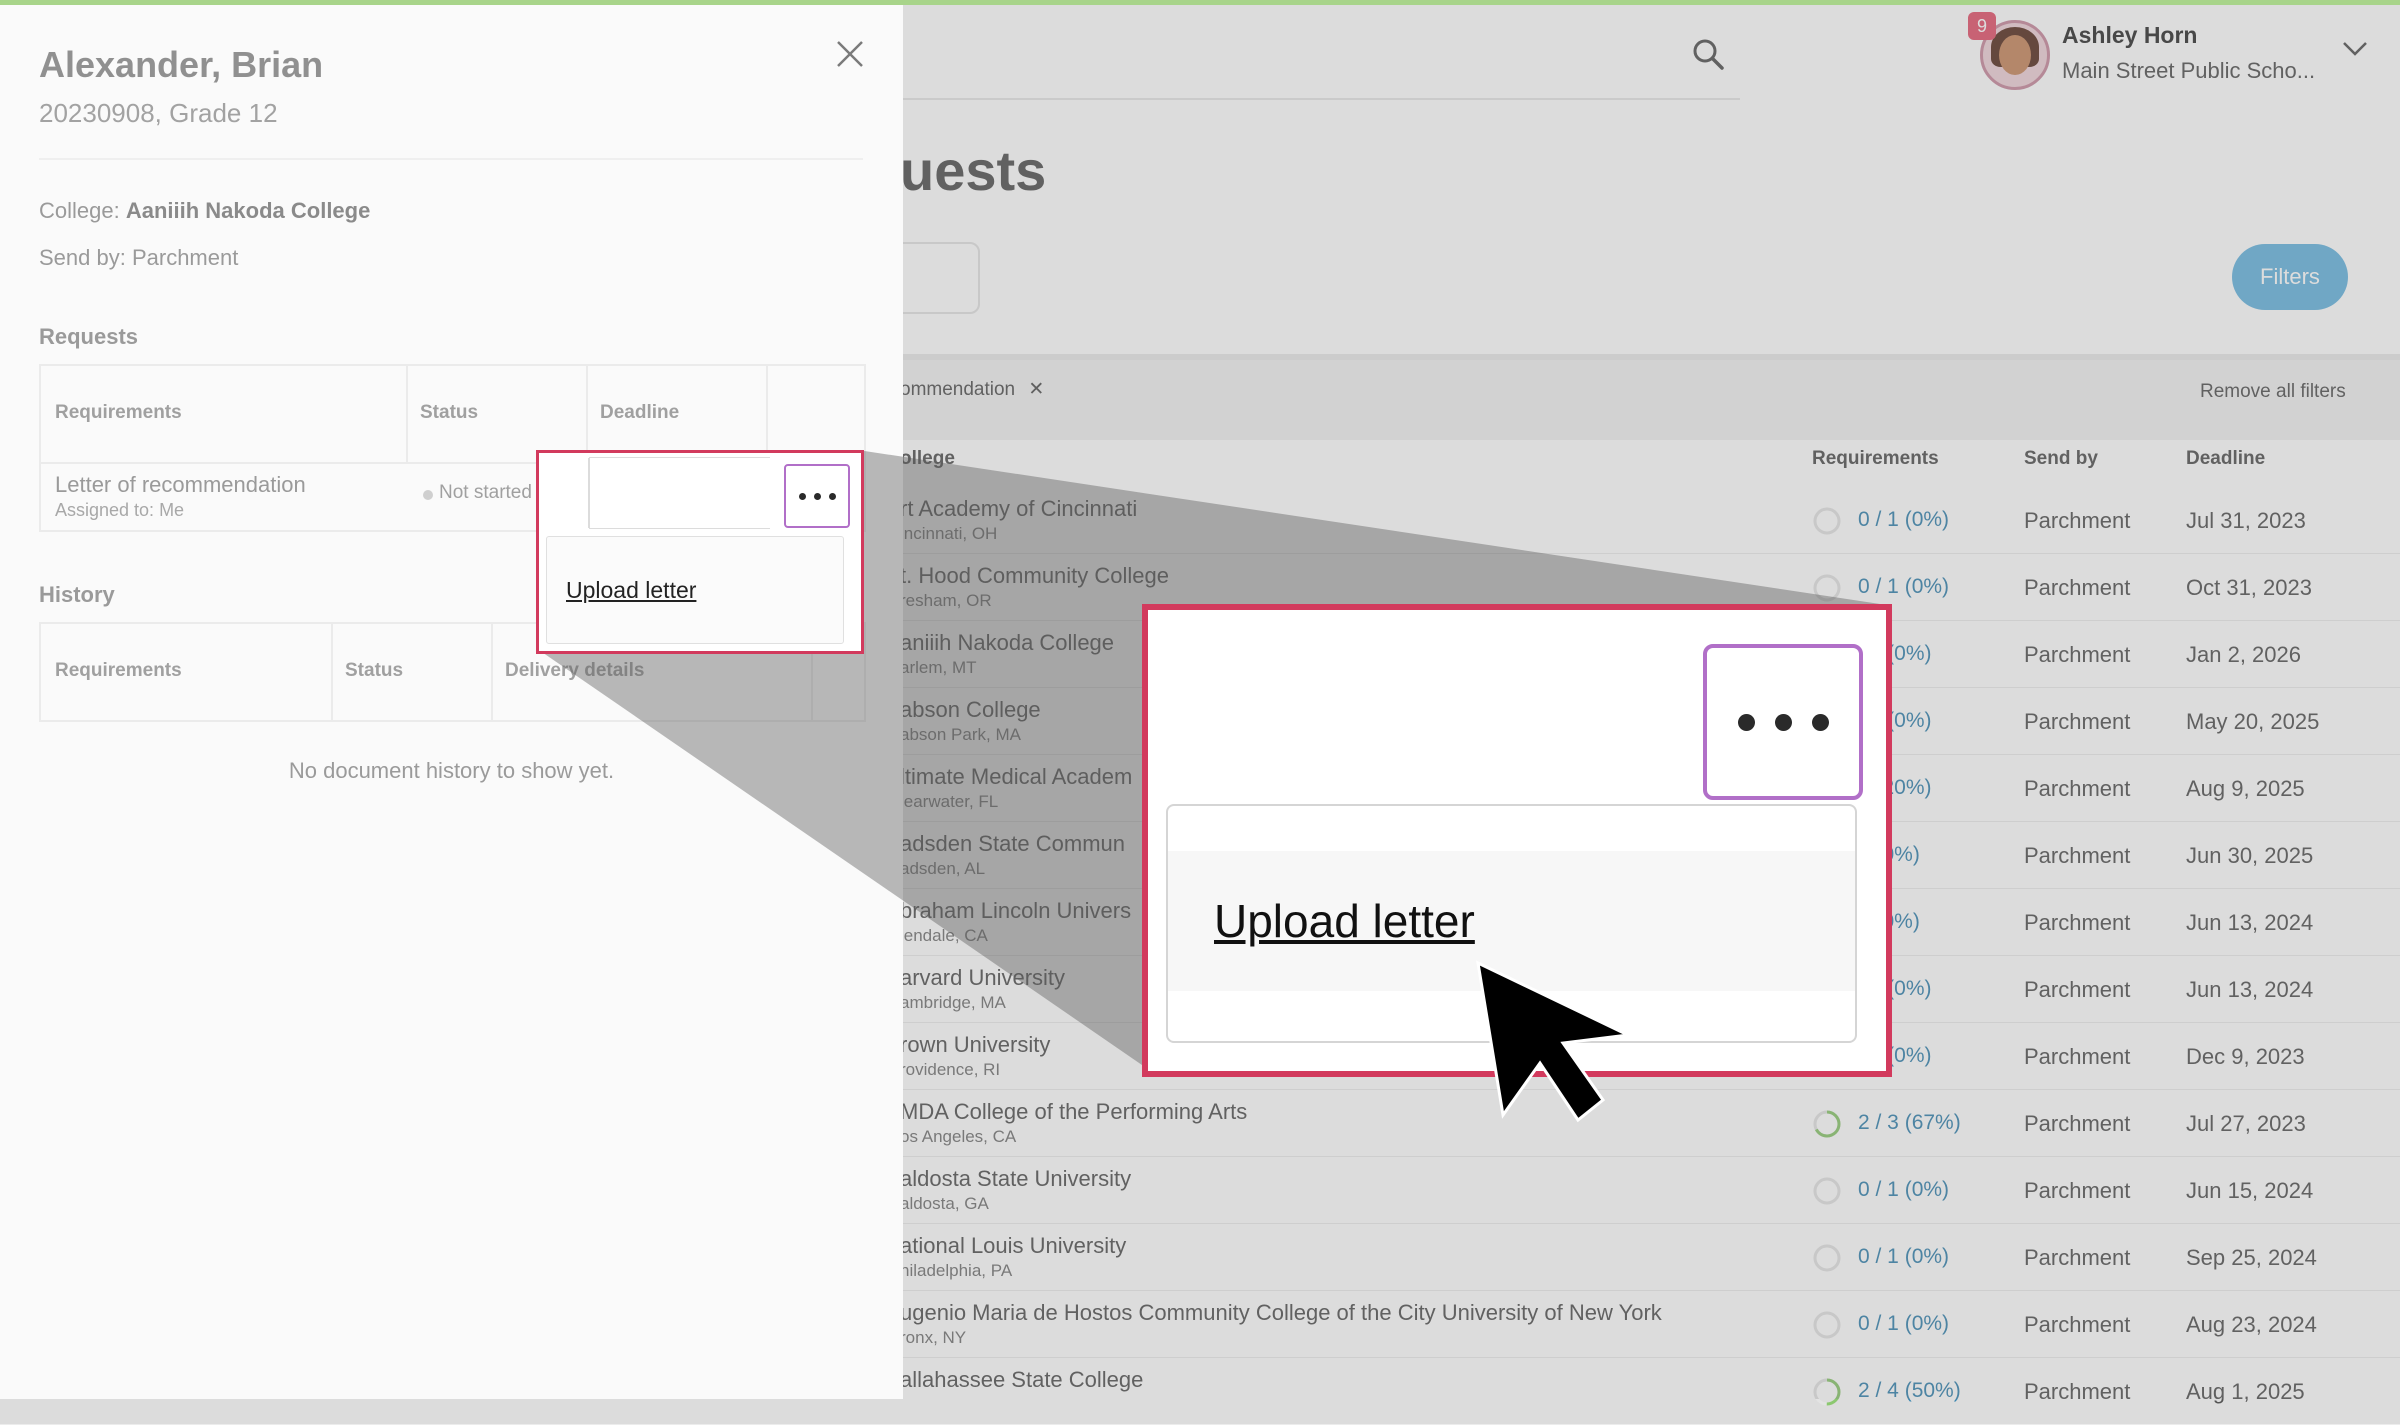  Describe the element at coordinates (1344, 921) in the screenshot. I see `upload-letter-link-zoomed: Upload letter` at that location.